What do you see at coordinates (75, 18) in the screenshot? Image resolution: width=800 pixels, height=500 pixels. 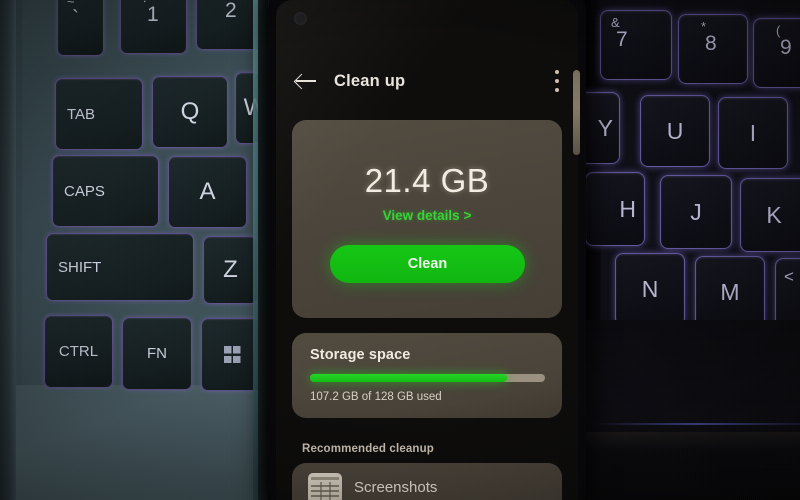 I see `key-tilde-bottom: `` at bounding box center [75, 18].